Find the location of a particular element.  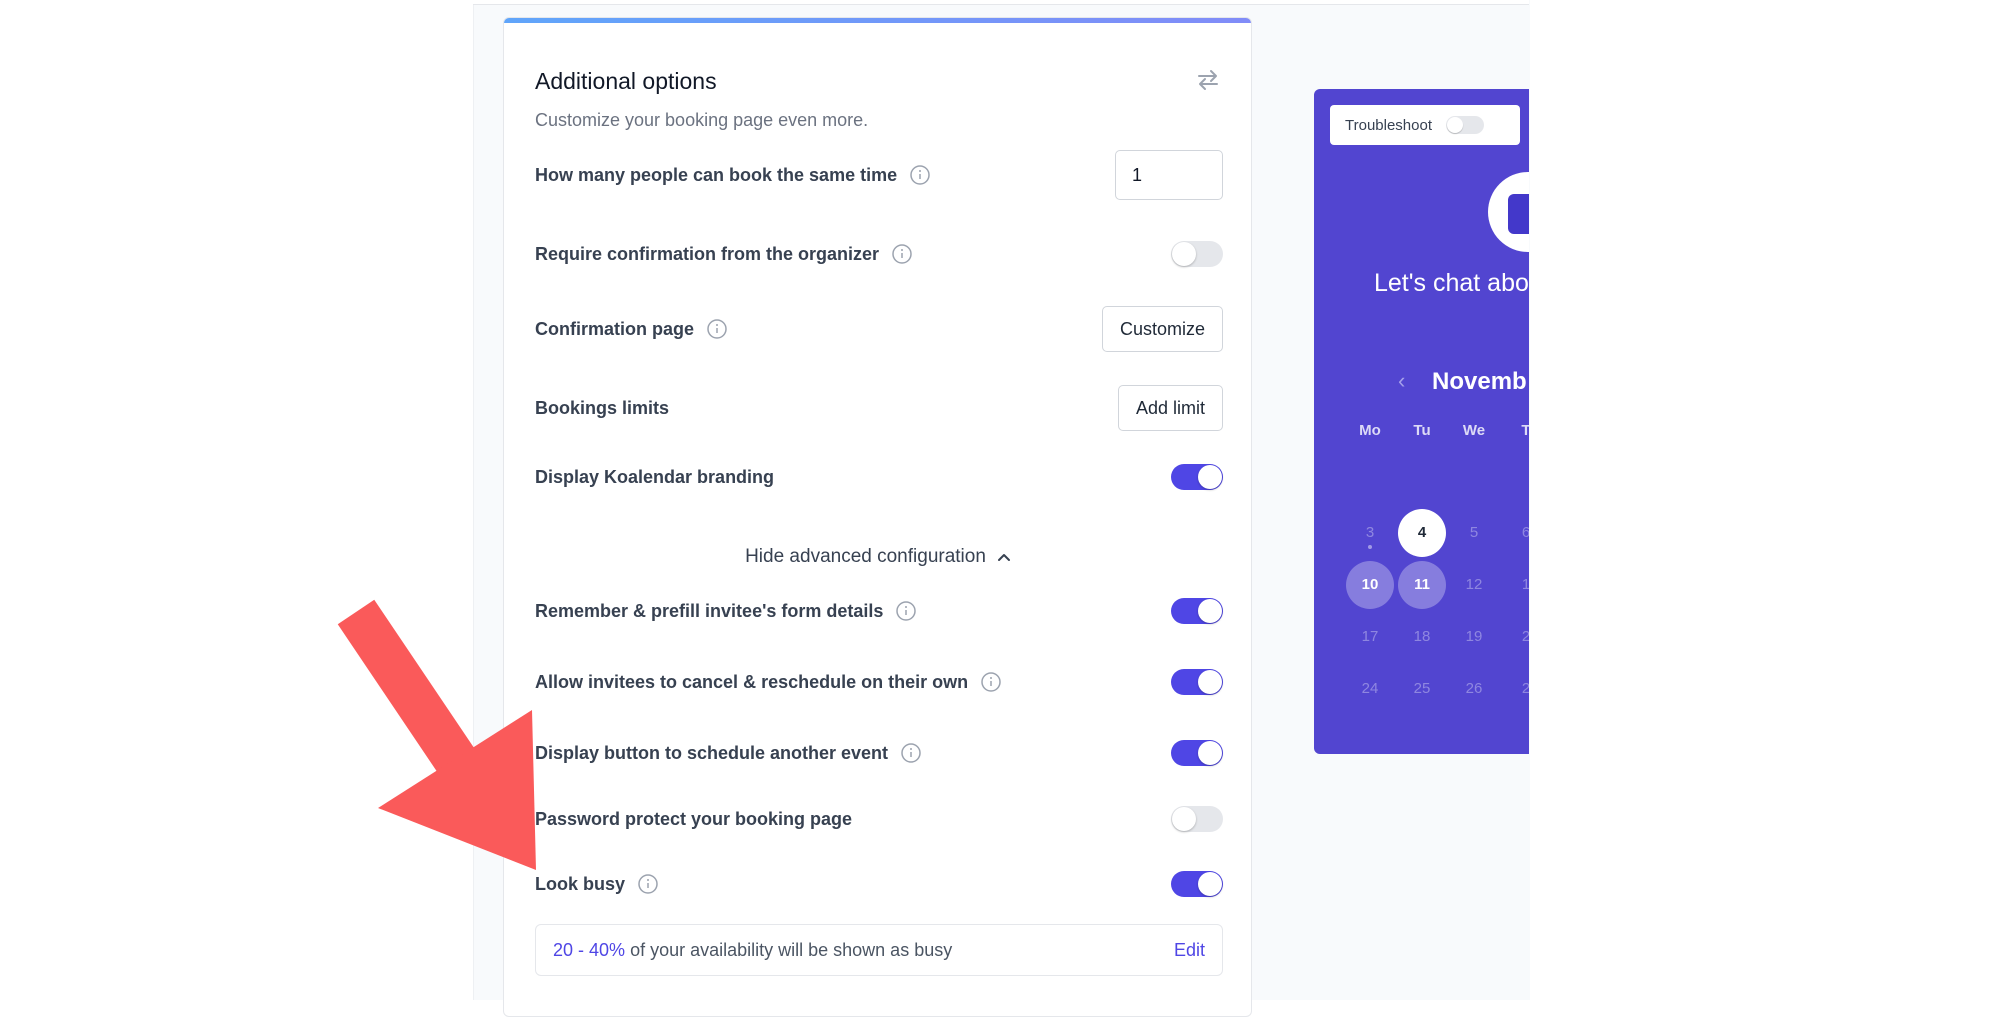

calendar-day: 1 is located at coordinates (1525, 584).